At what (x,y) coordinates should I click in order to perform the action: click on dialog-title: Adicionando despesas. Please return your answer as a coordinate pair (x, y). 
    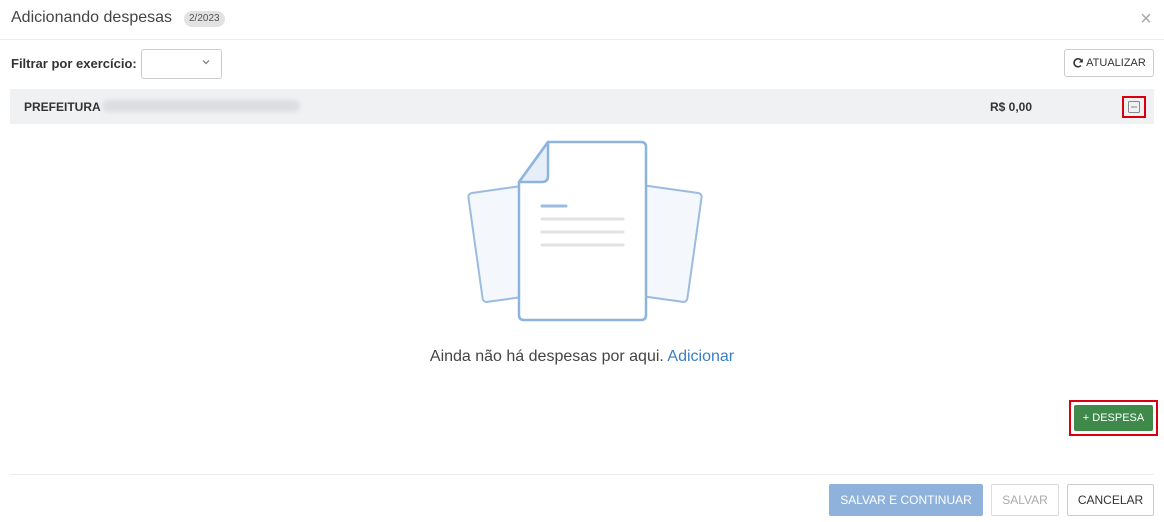
    Looking at the image, I should click on (92, 17).